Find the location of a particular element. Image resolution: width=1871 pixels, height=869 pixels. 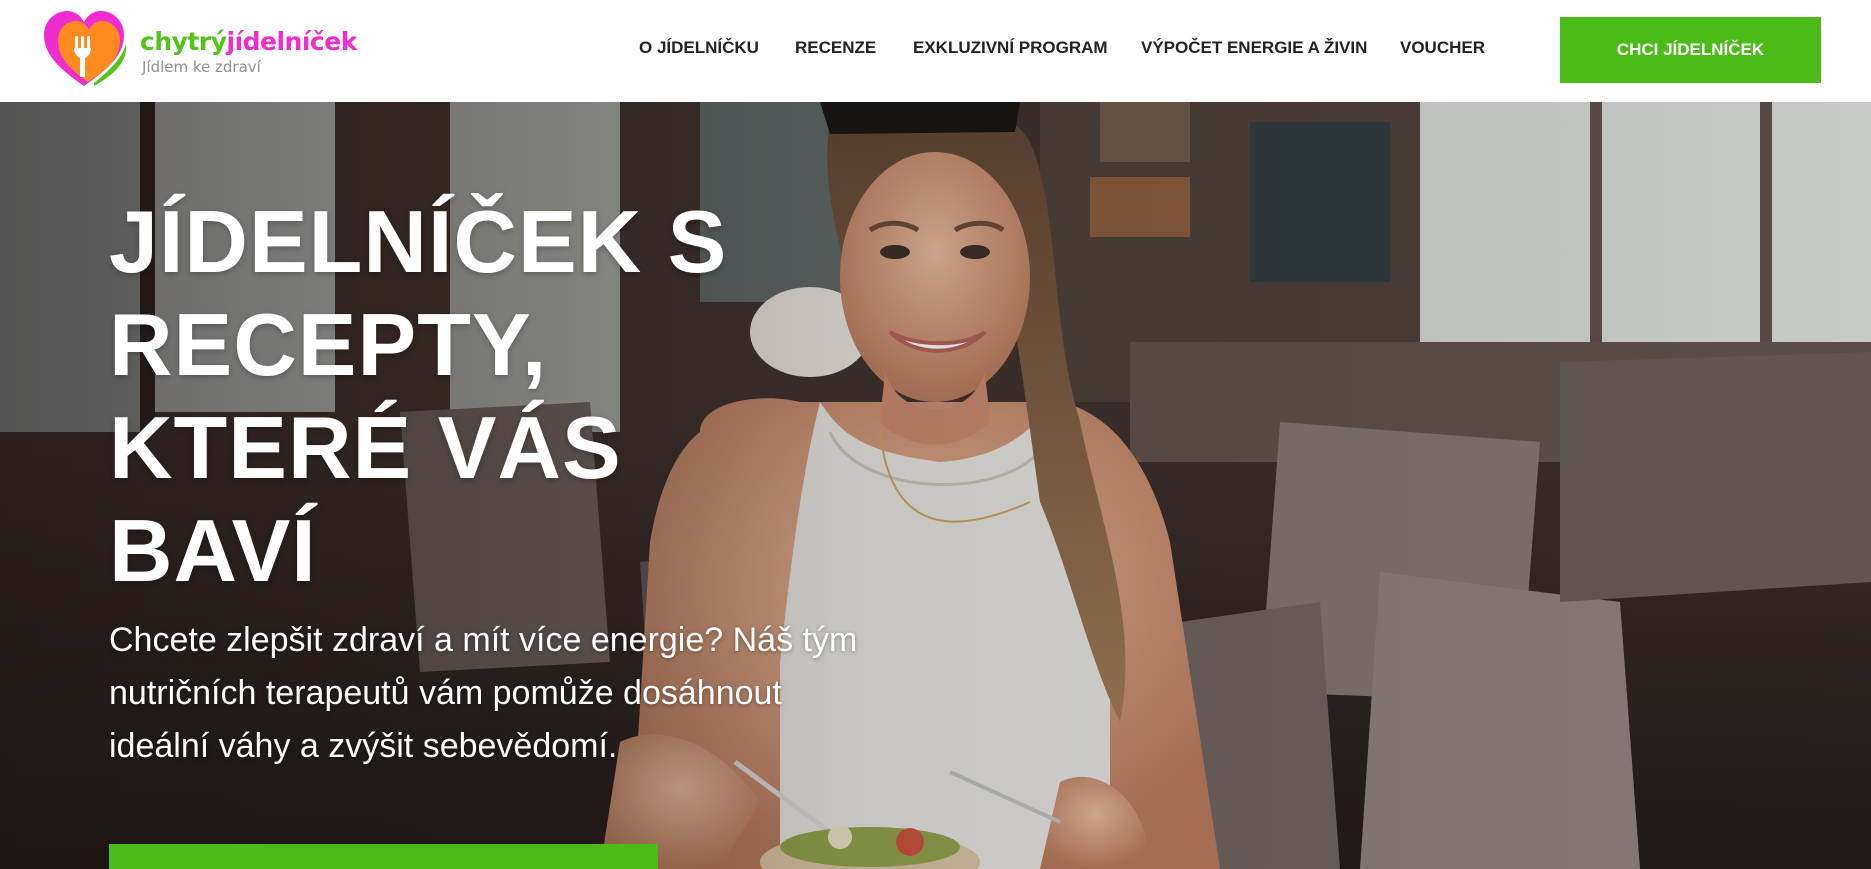

hero-title-line: KTERÉ VÁS is located at coordinates (365, 447).